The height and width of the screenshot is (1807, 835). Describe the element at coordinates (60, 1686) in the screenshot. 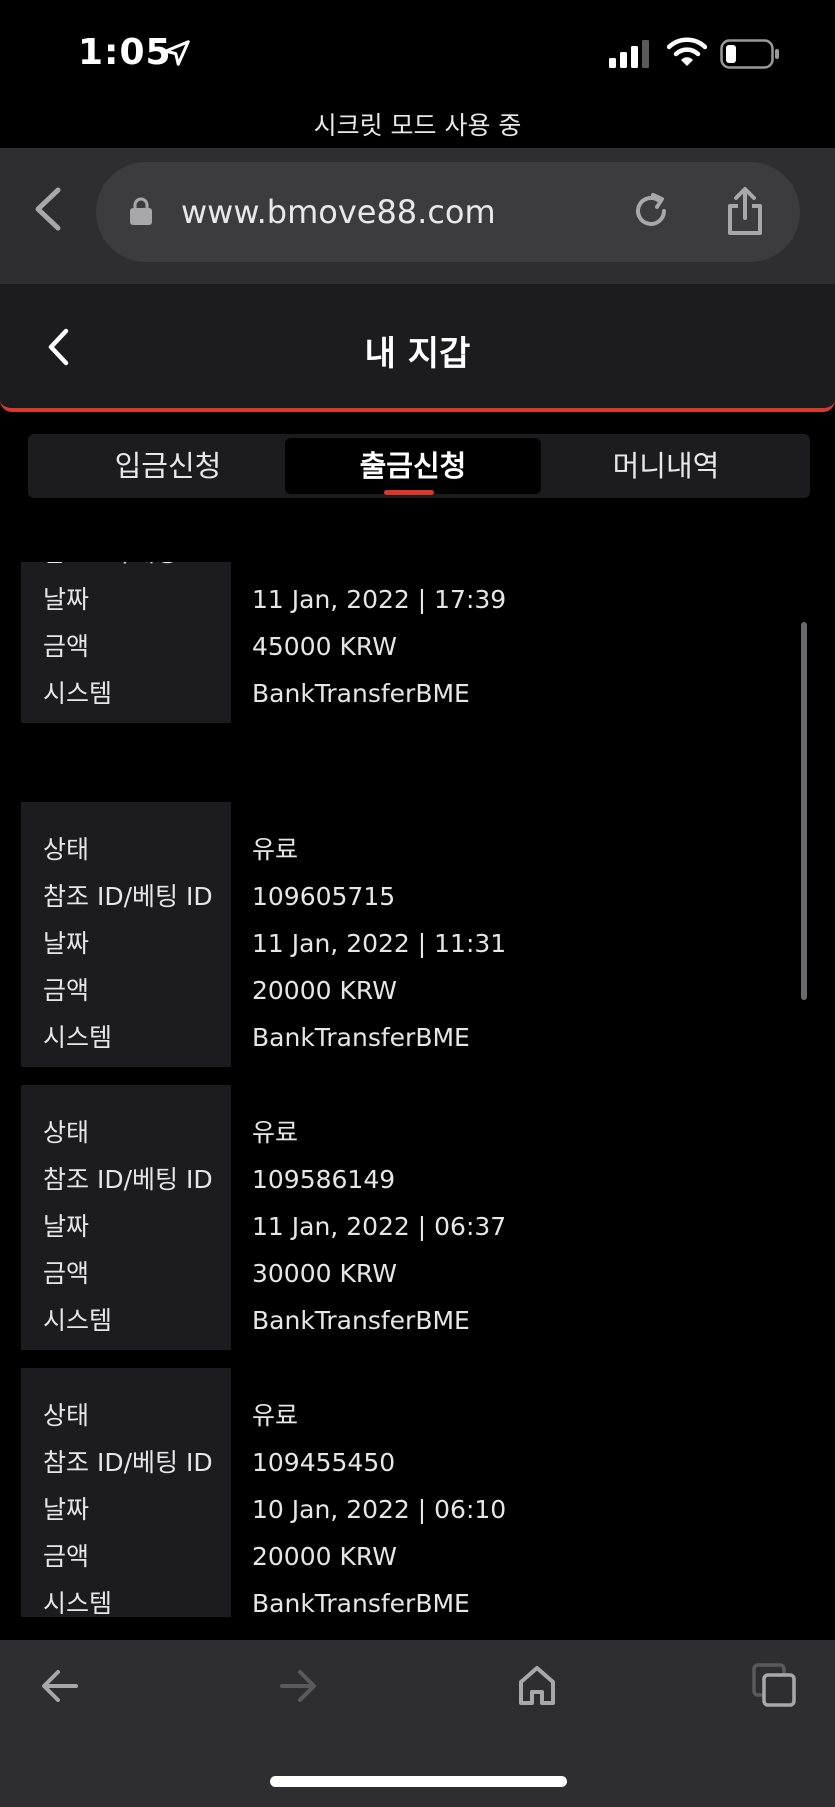

I see `nav-back-arrow-icon` at that location.